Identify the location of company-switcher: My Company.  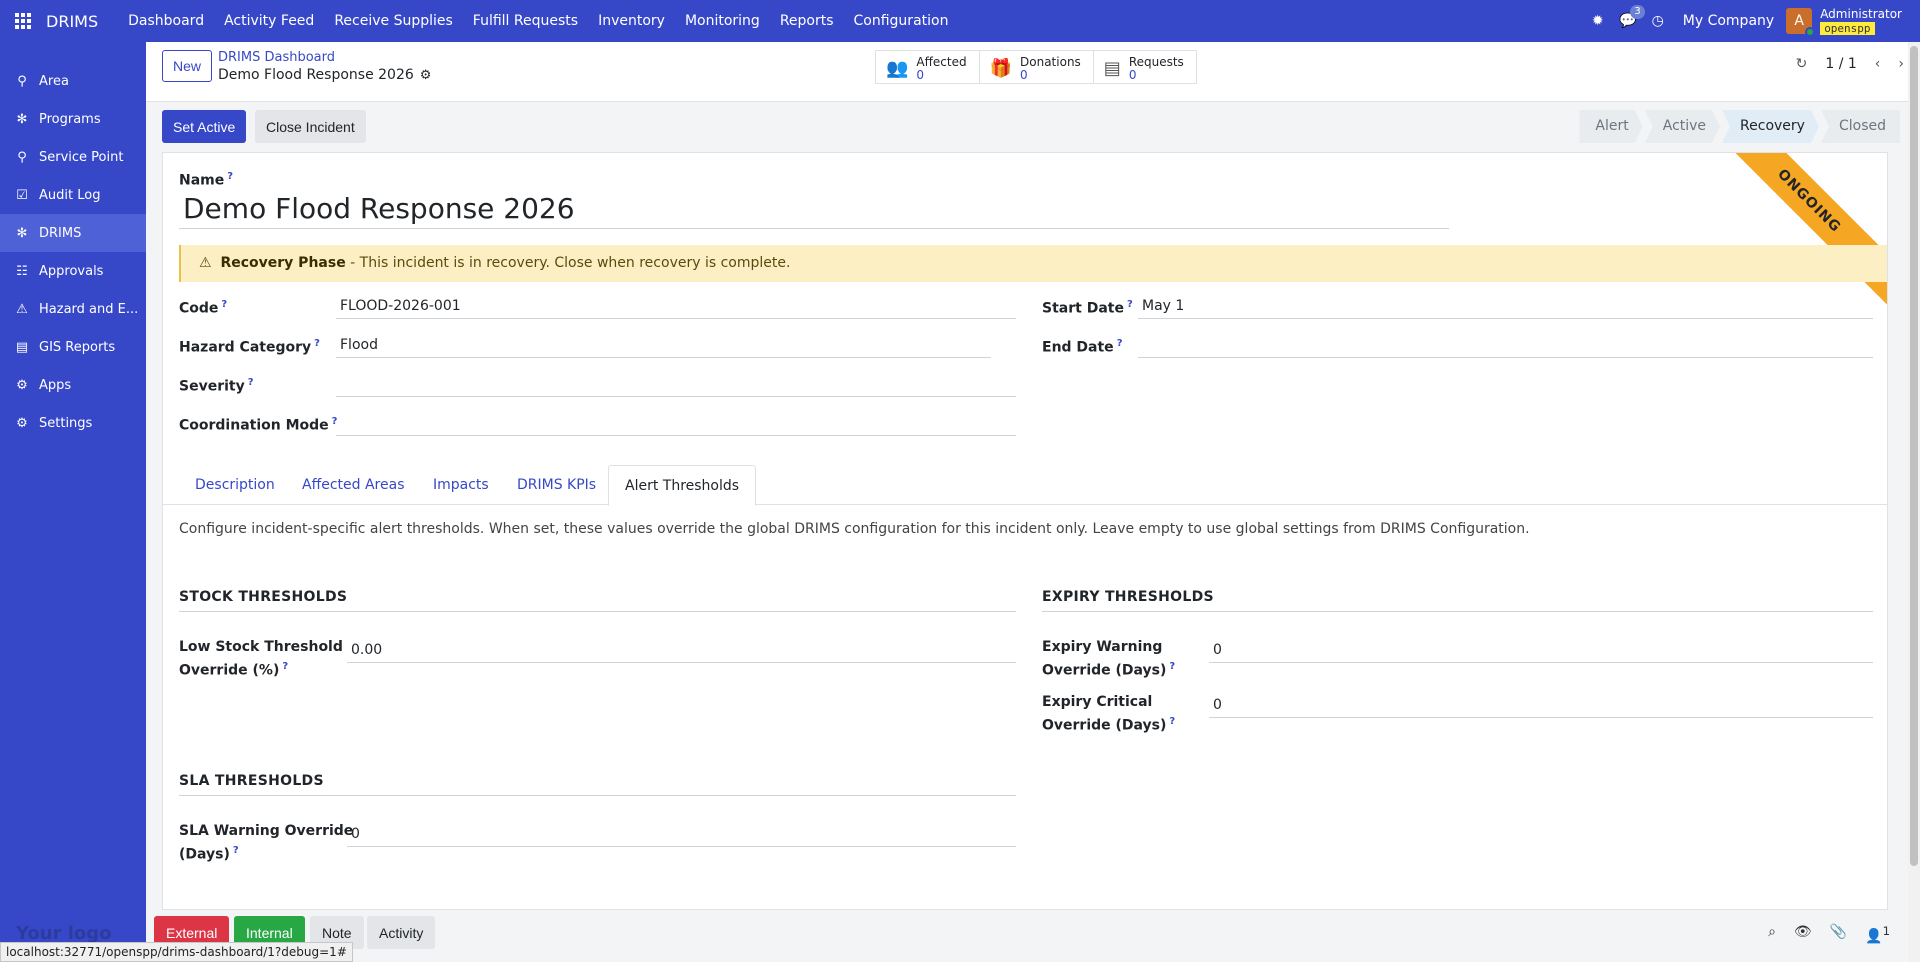
(1728, 21).